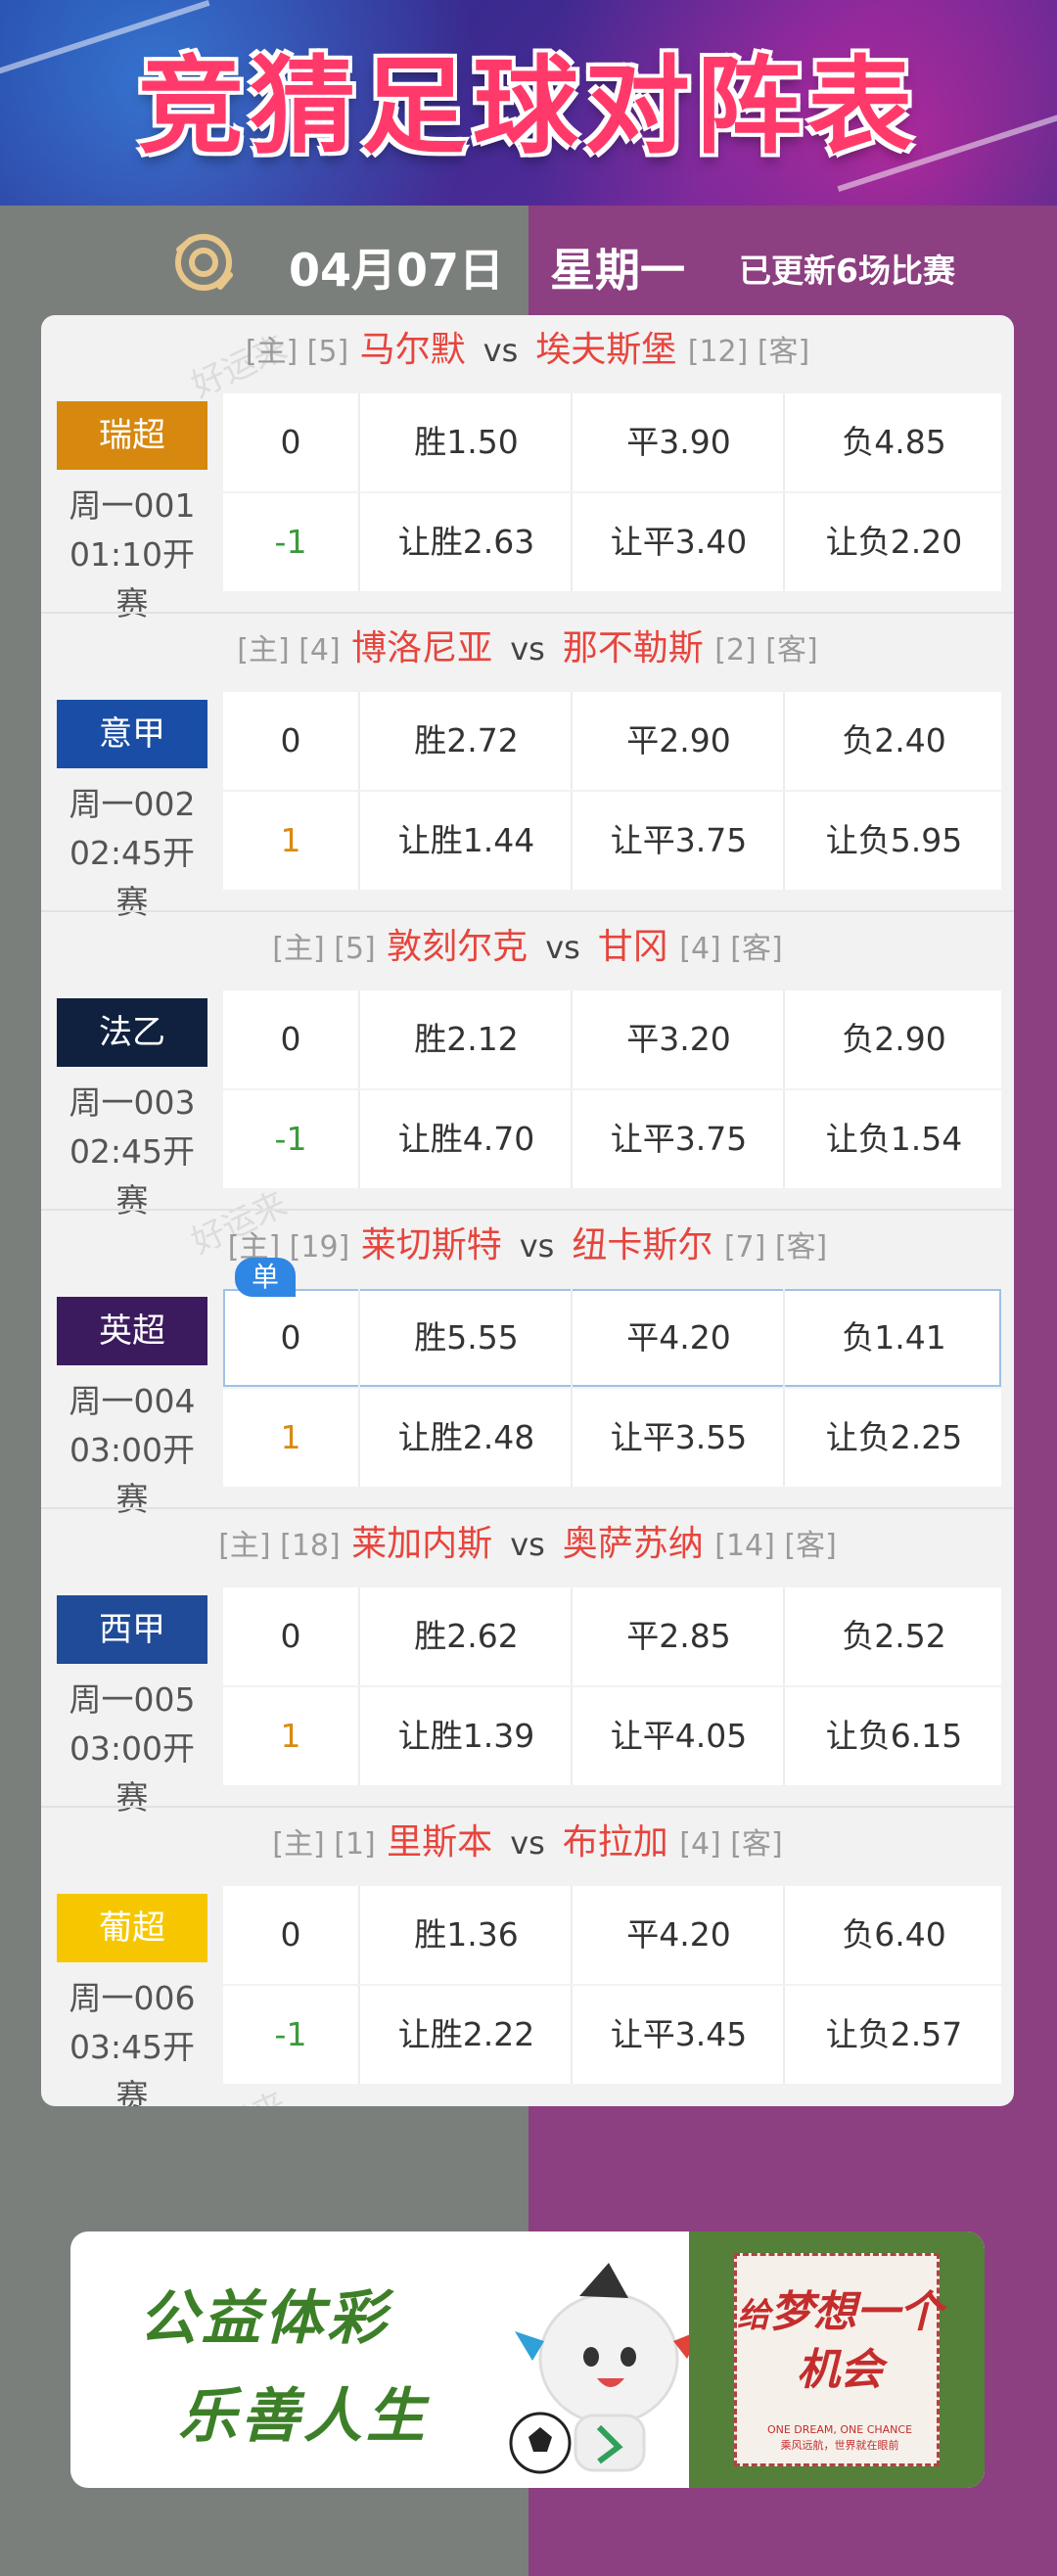 This screenshot has width=1057, height=2576. What do you see at coordinates (847, 271) in the screenshot?
I see `update-count: 已更新6场比赛` at bounding box center [847, 271].